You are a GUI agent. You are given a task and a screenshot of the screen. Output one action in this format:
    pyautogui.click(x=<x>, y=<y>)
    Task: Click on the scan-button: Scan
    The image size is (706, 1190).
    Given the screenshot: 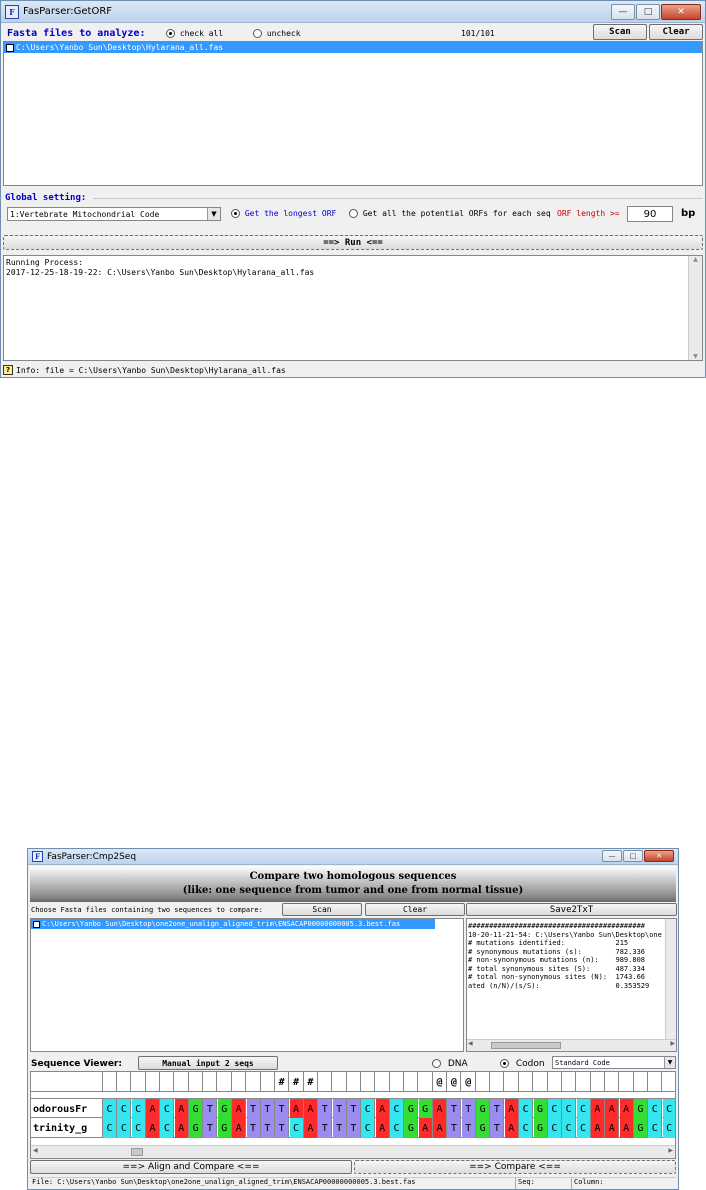 What is the action you would take?
    pyautogui.click(x=620, y=32)
    